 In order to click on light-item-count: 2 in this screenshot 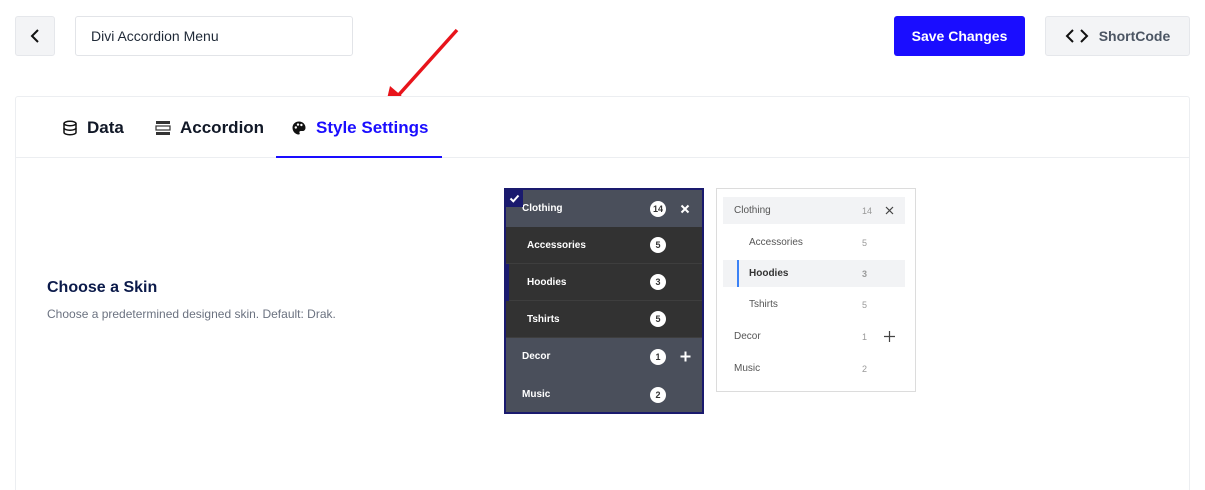, I will do `click(865, 368)`.